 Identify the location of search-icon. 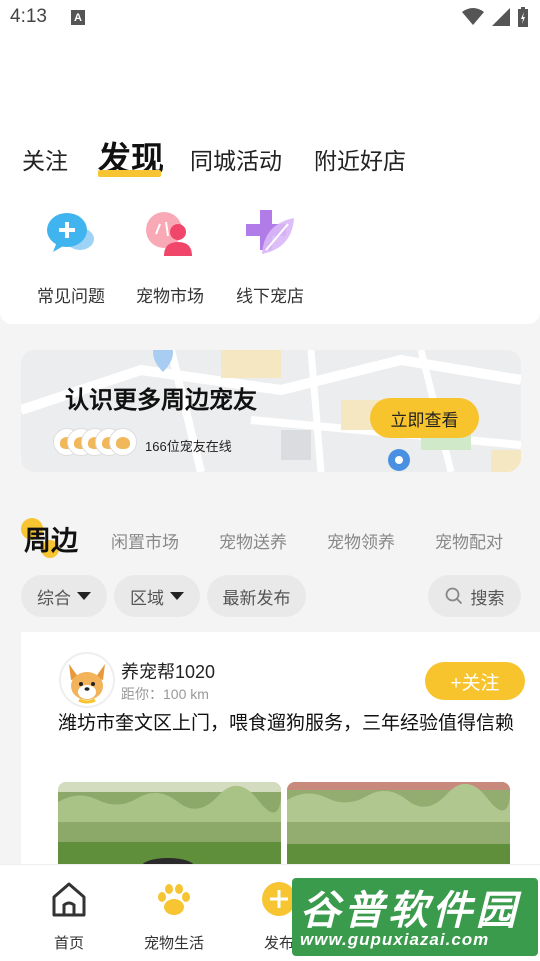
(453, 596).